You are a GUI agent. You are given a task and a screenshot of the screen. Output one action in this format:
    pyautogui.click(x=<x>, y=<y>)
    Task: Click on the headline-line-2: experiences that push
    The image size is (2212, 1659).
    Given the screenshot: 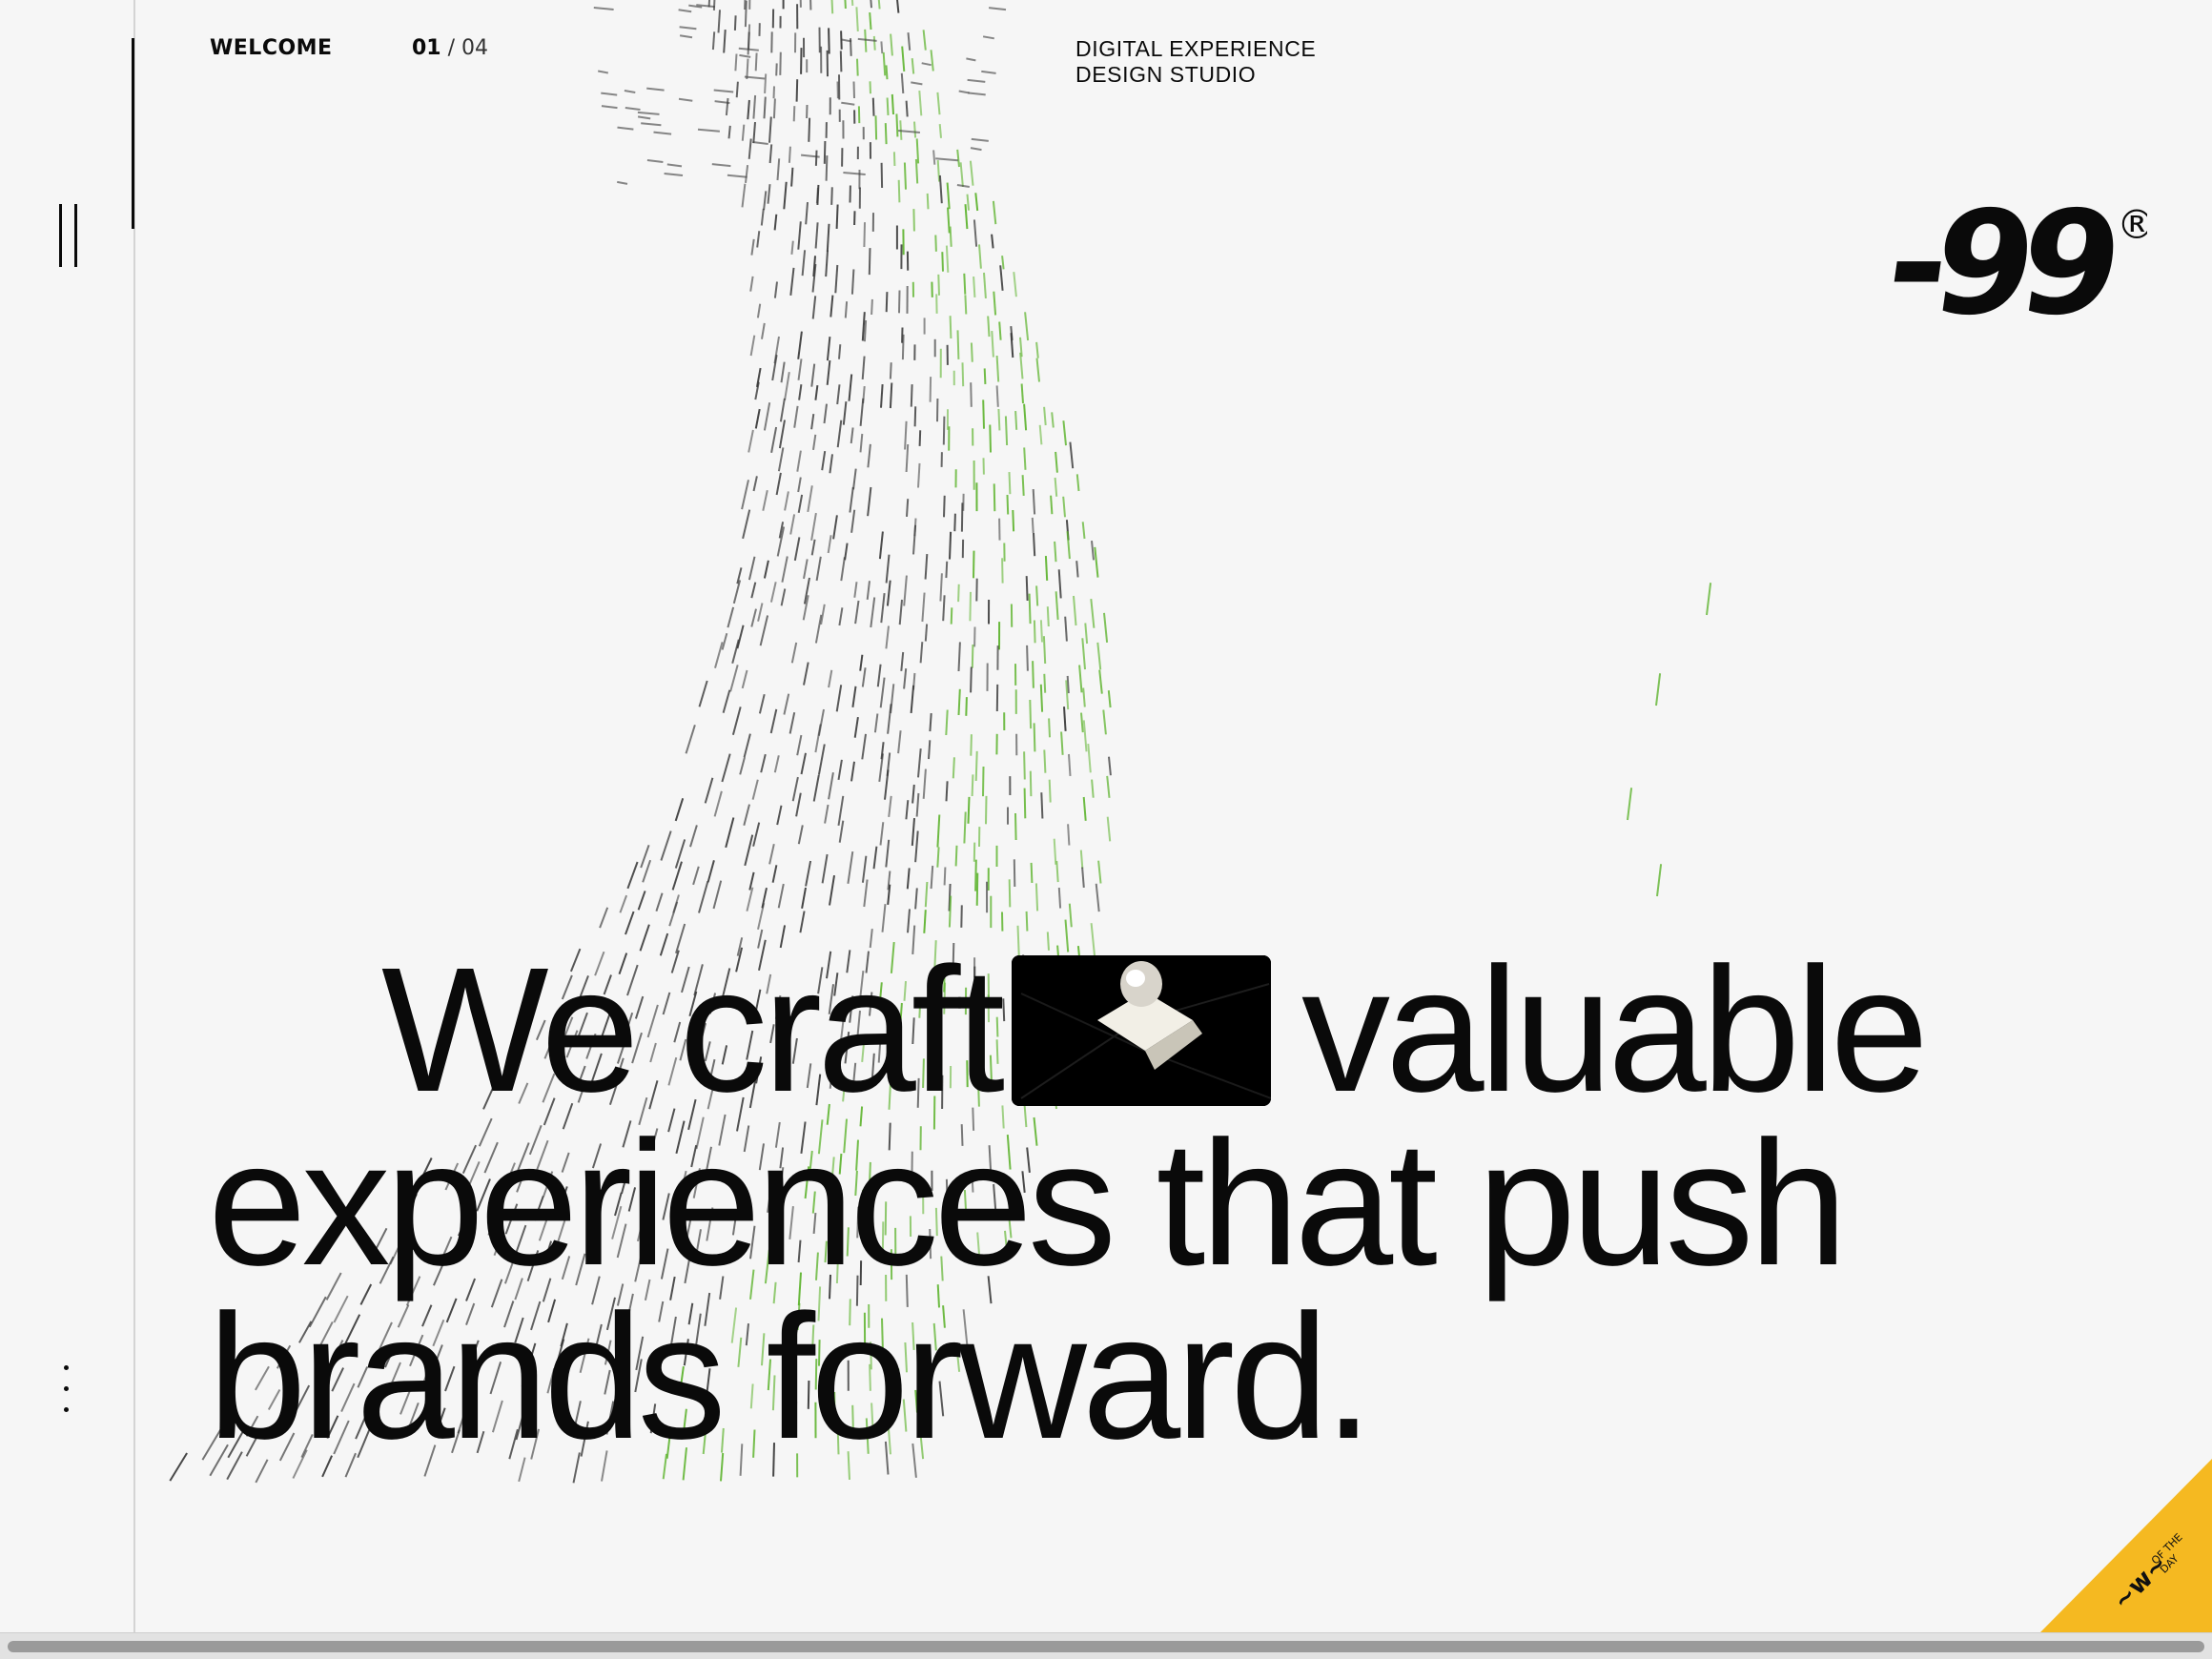 What is the action you would take?
    pyautogui.click(x=1028, y=1203)
    